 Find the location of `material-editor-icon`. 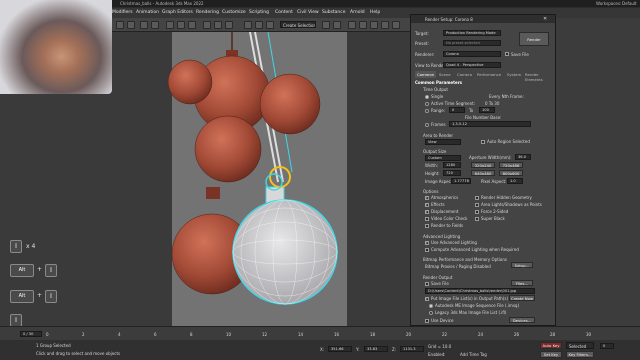

material-editor-icon is located at coordinates (363, 25).